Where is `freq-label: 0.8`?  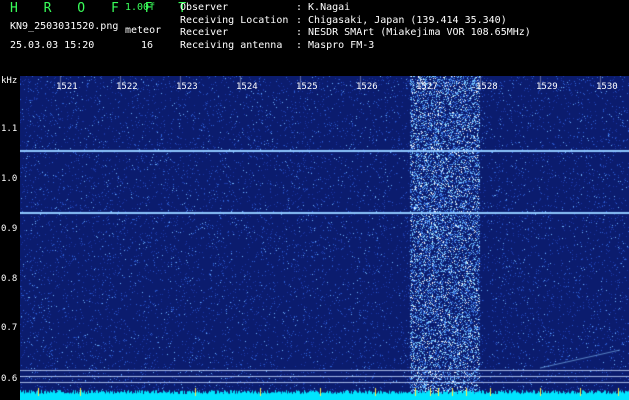 freq-label: 0.8 is located at coordinates (9, 279).